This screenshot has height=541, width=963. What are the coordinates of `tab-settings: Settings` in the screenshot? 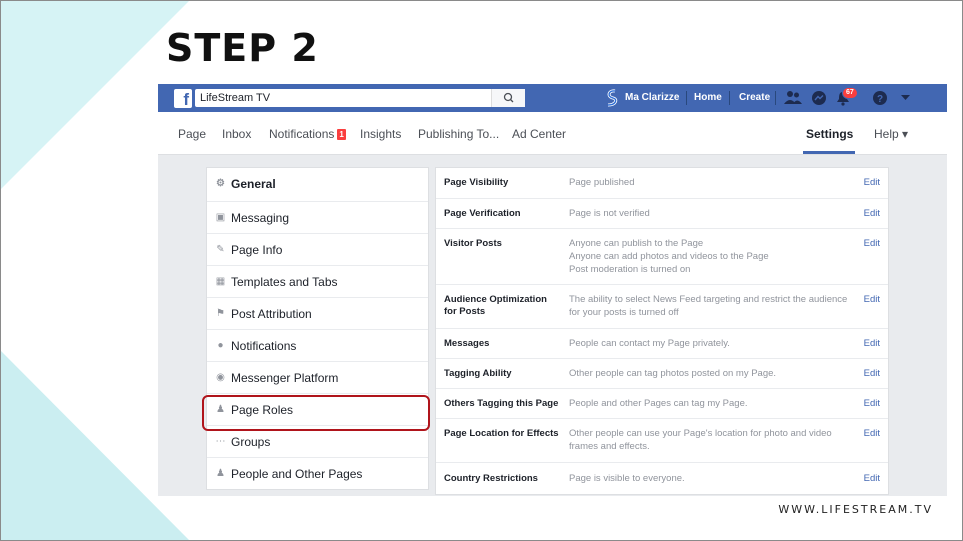 It's located at (829, 134).